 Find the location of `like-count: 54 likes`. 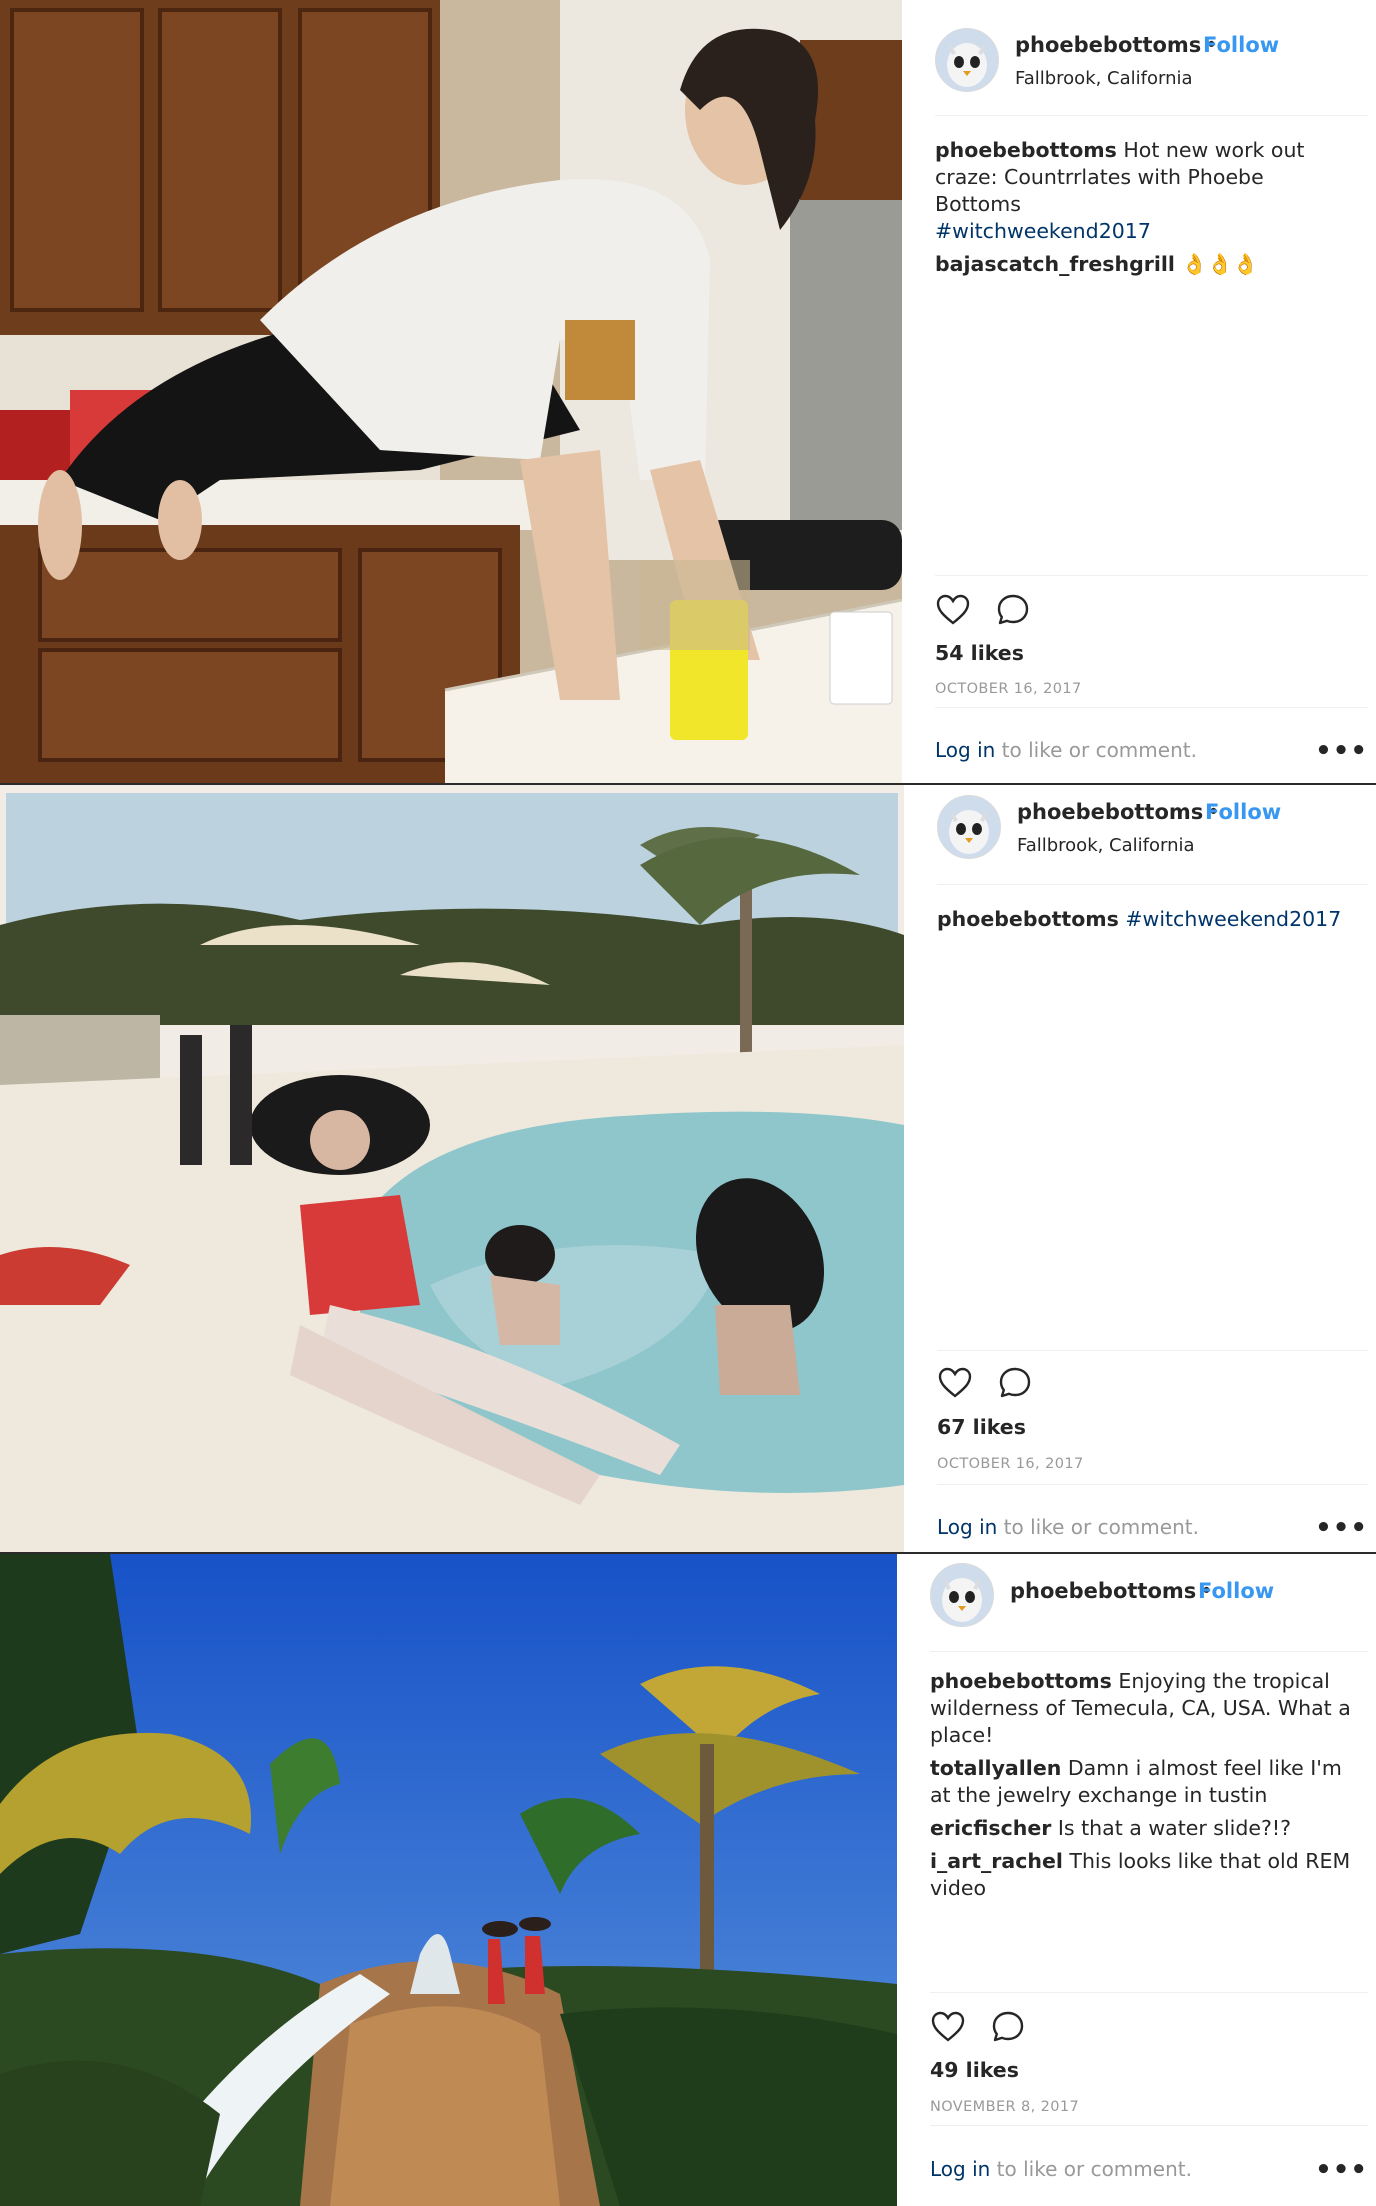

like-count: 54 likes is located at coordinates (979, 653).